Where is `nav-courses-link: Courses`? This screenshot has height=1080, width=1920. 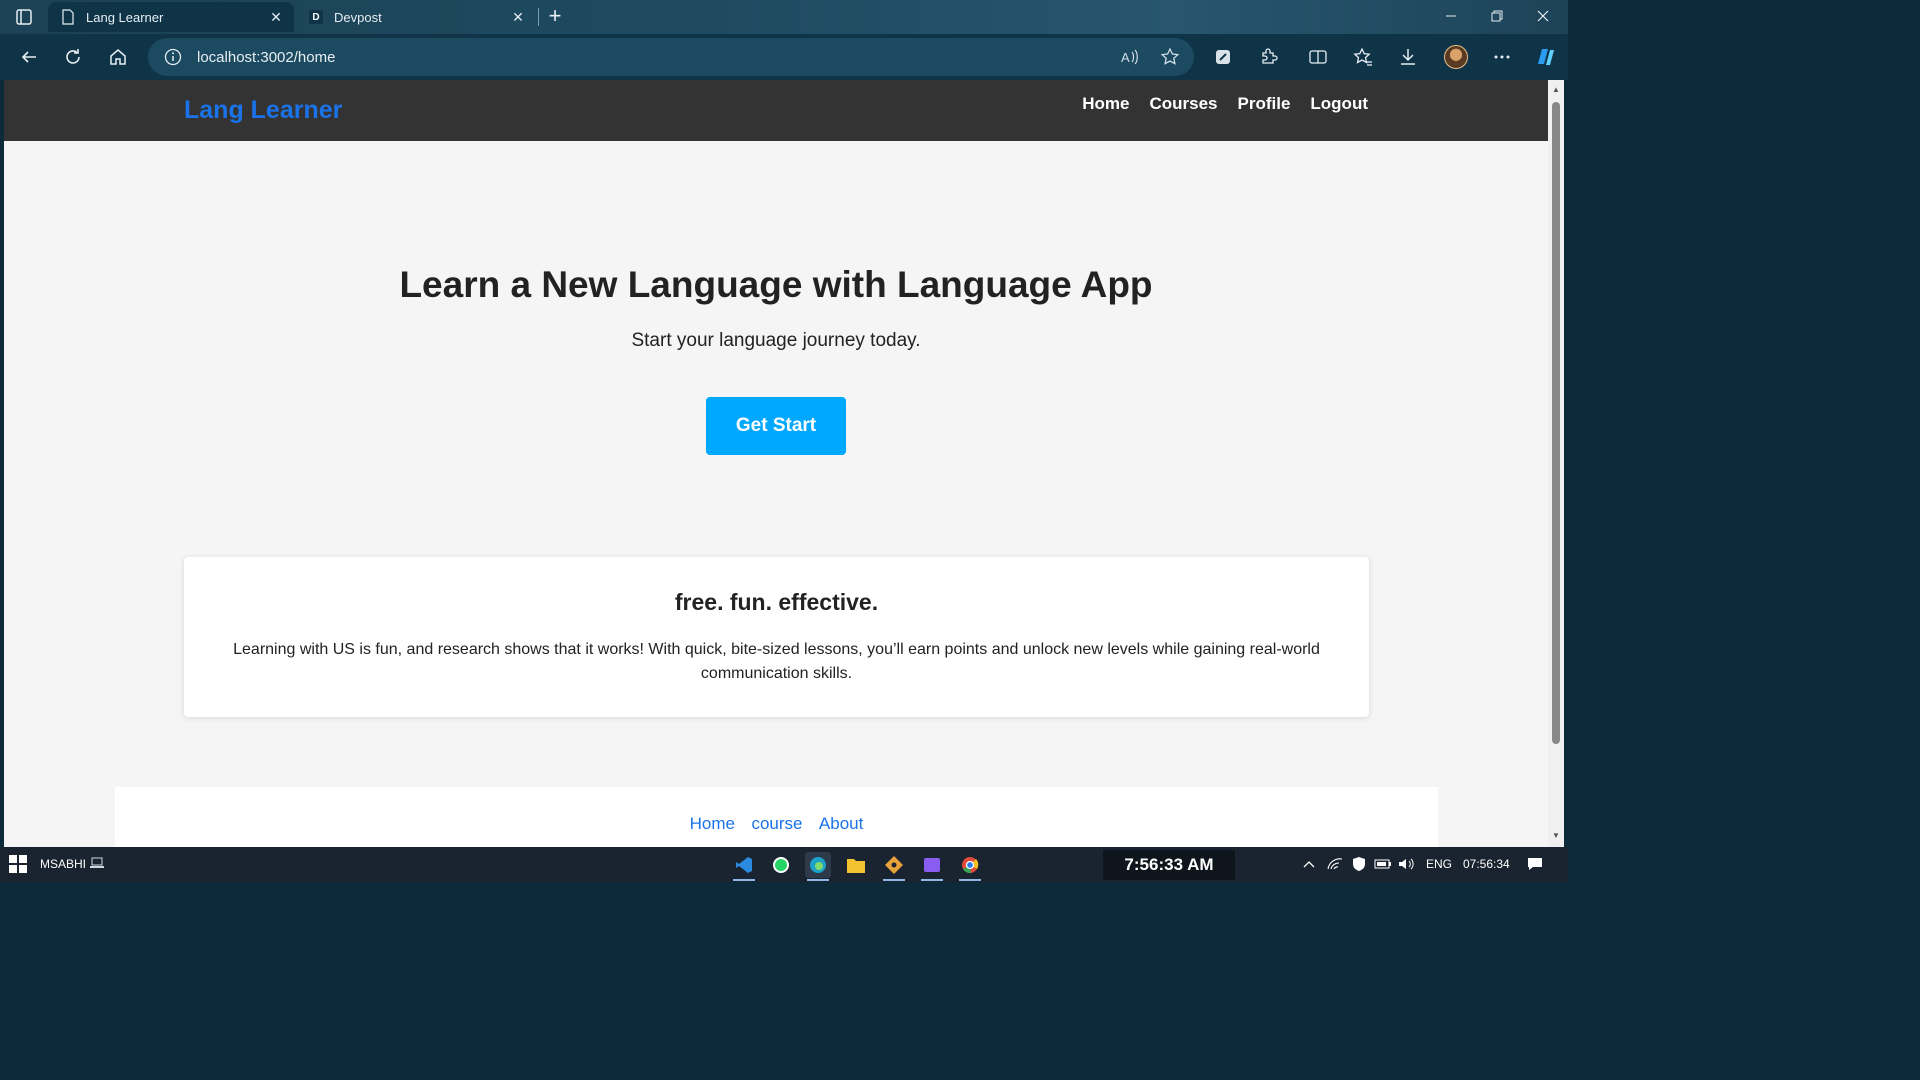 nav-courses-link: Courses is located at coordinates (1183, 104).